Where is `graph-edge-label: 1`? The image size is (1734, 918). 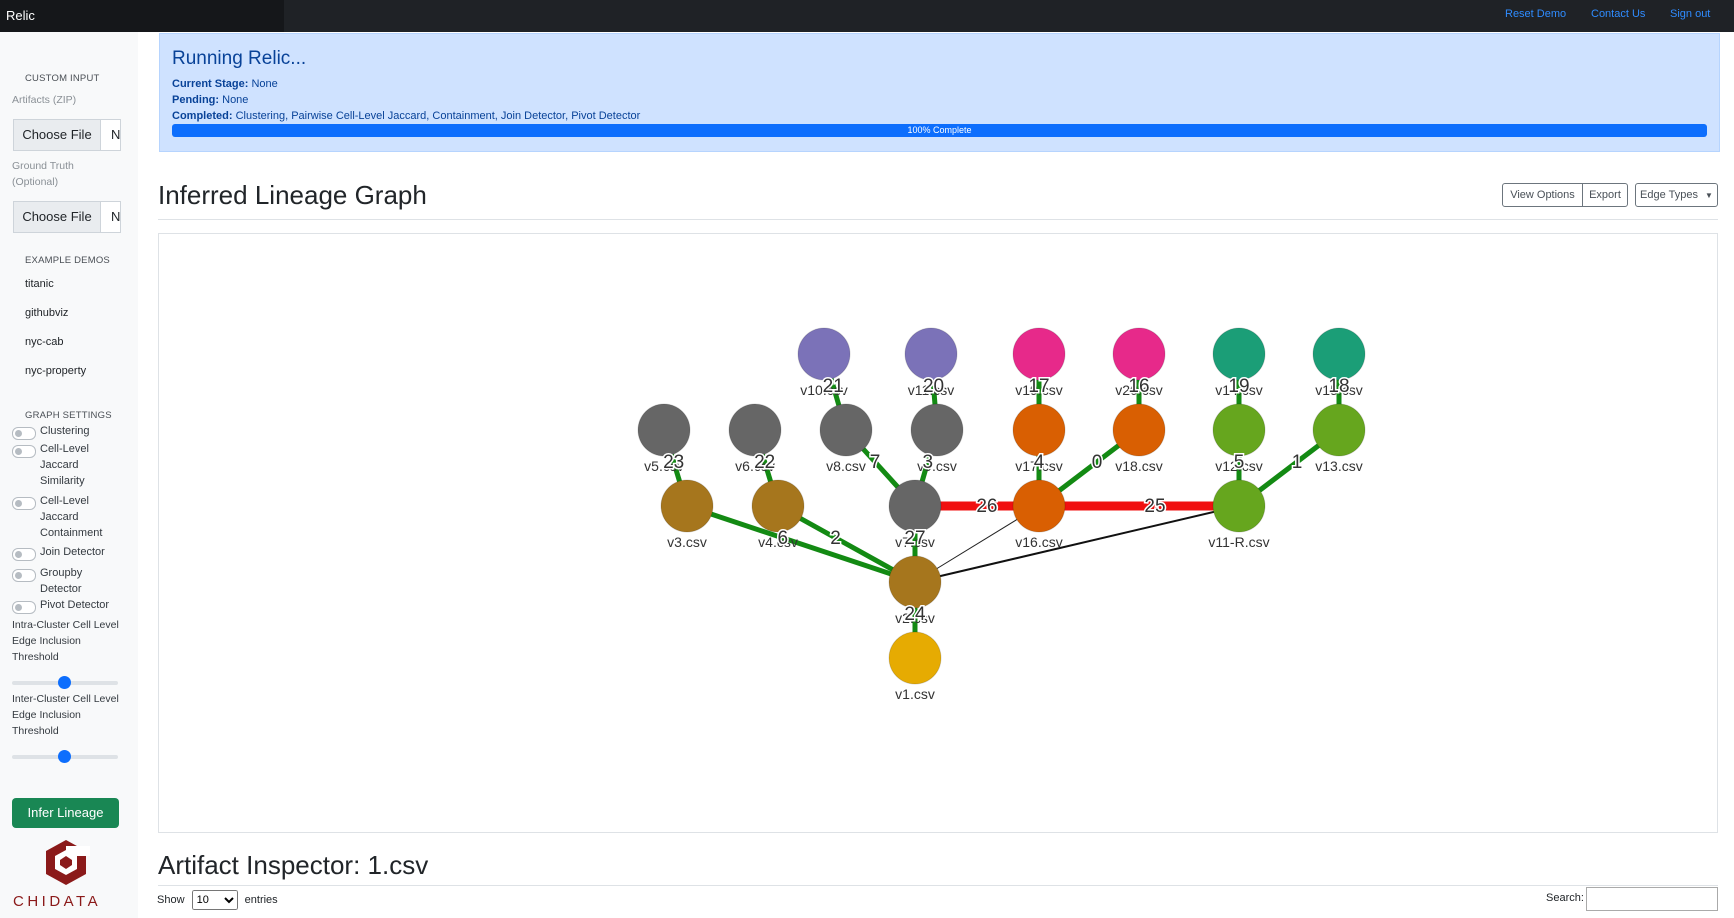 graph-edge-label: 1 is located at coordinates (1297, 462).